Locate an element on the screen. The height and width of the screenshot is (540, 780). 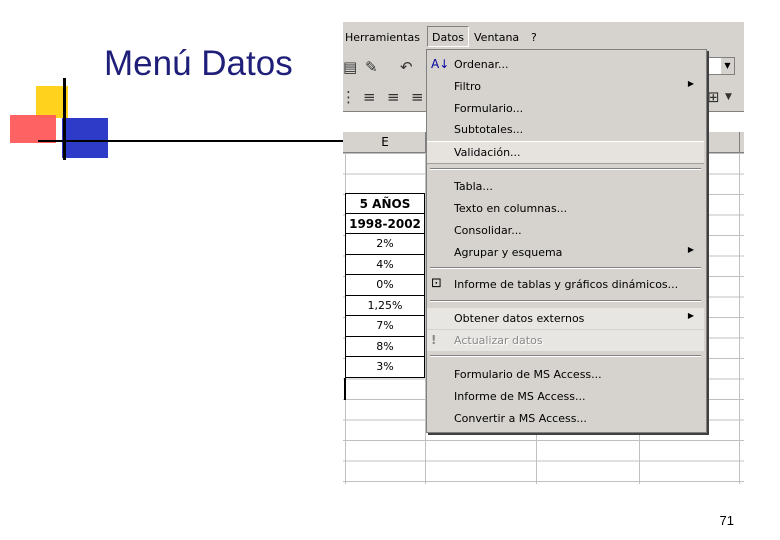
column-divider is located at coordinates (739, 142).